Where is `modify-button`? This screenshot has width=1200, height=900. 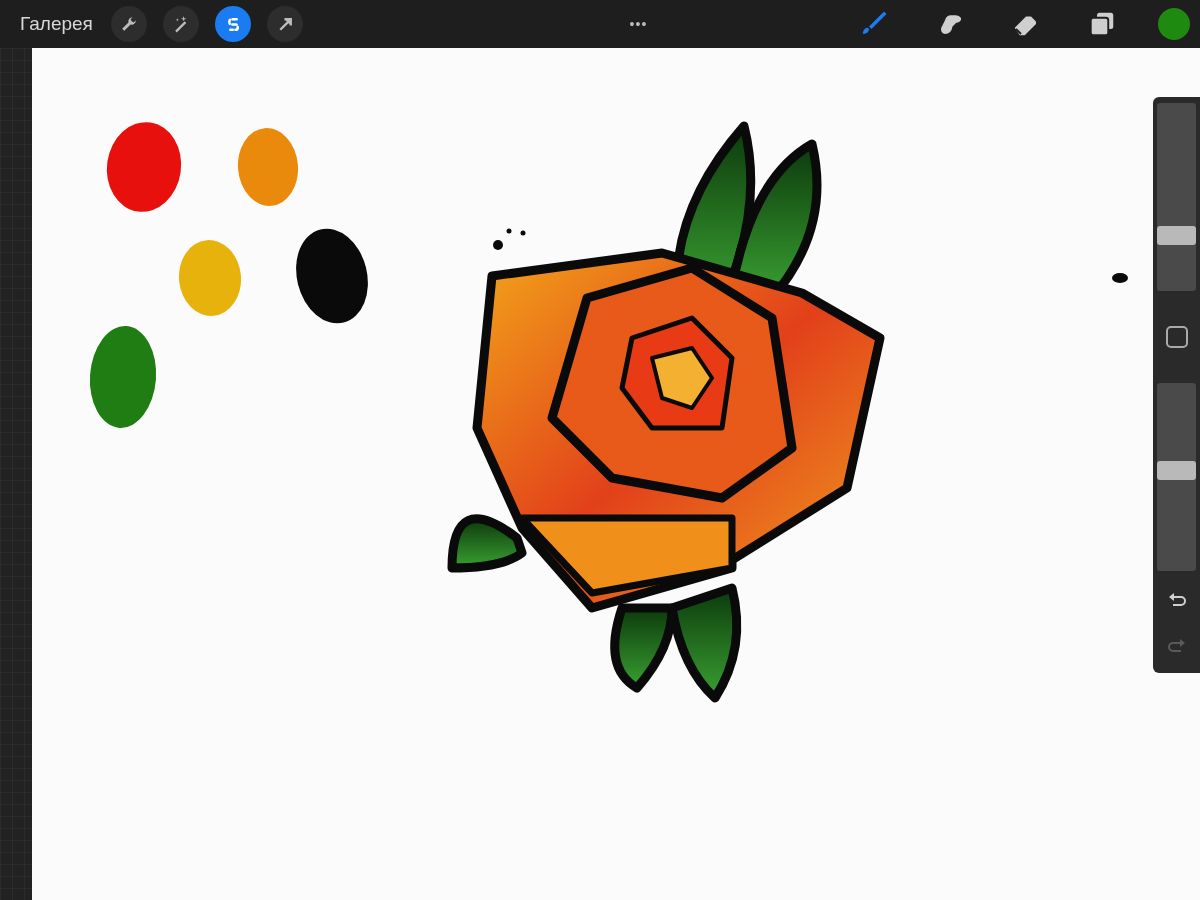
modify-button is located at coordinates (1176, 337).